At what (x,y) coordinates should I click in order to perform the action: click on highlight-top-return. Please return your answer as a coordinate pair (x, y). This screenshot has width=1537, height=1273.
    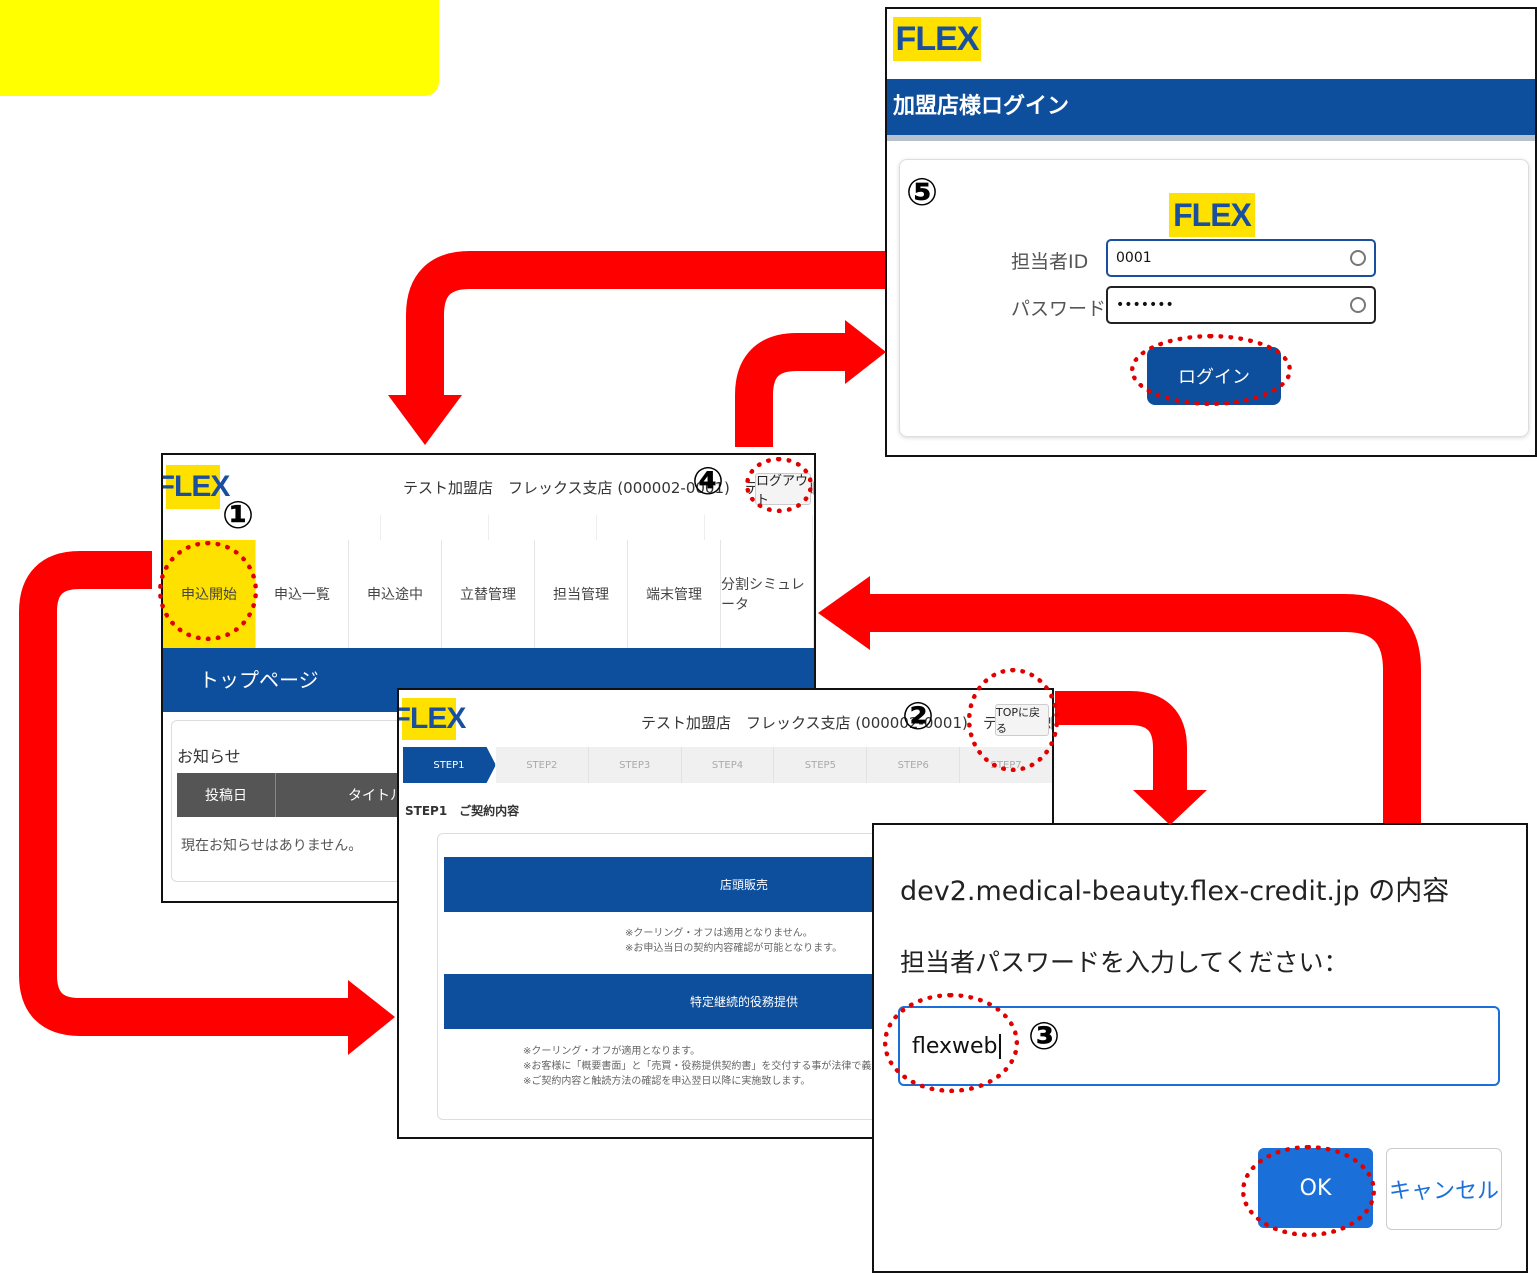
    Looking at the image, I should click on (1013, 720).